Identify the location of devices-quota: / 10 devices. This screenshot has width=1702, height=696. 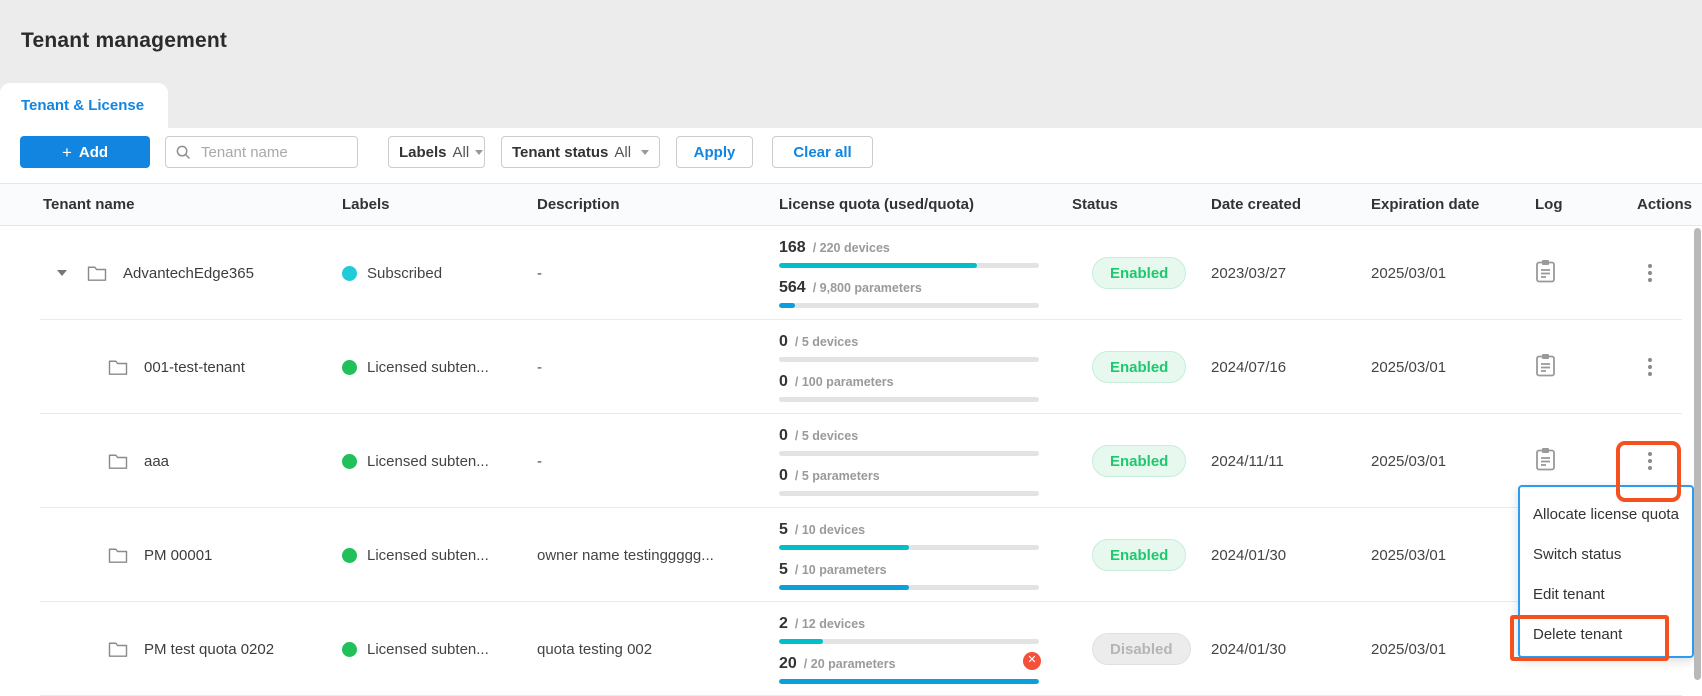
(830, 529).